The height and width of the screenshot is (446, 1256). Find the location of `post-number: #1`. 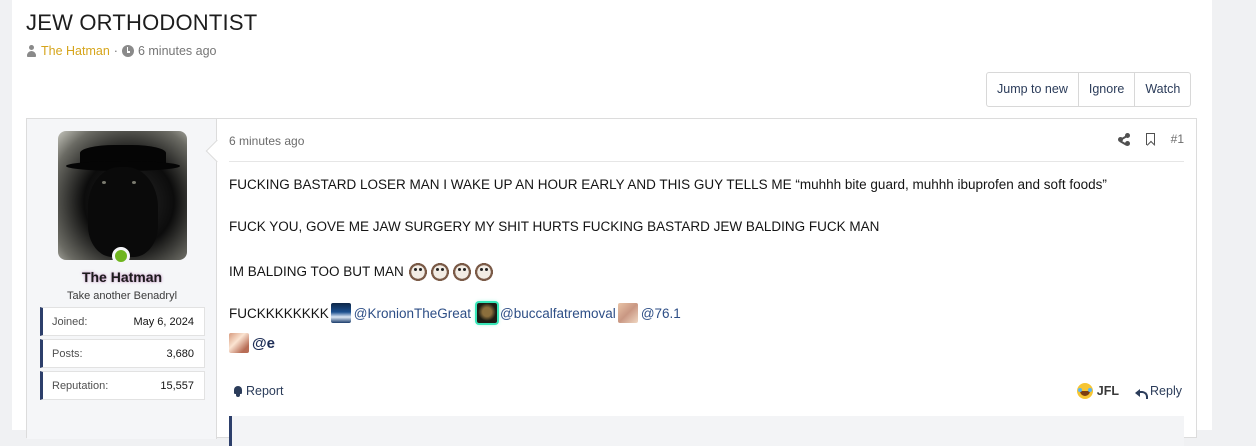

post-number: #1 is located at coordinates (1177, 139).